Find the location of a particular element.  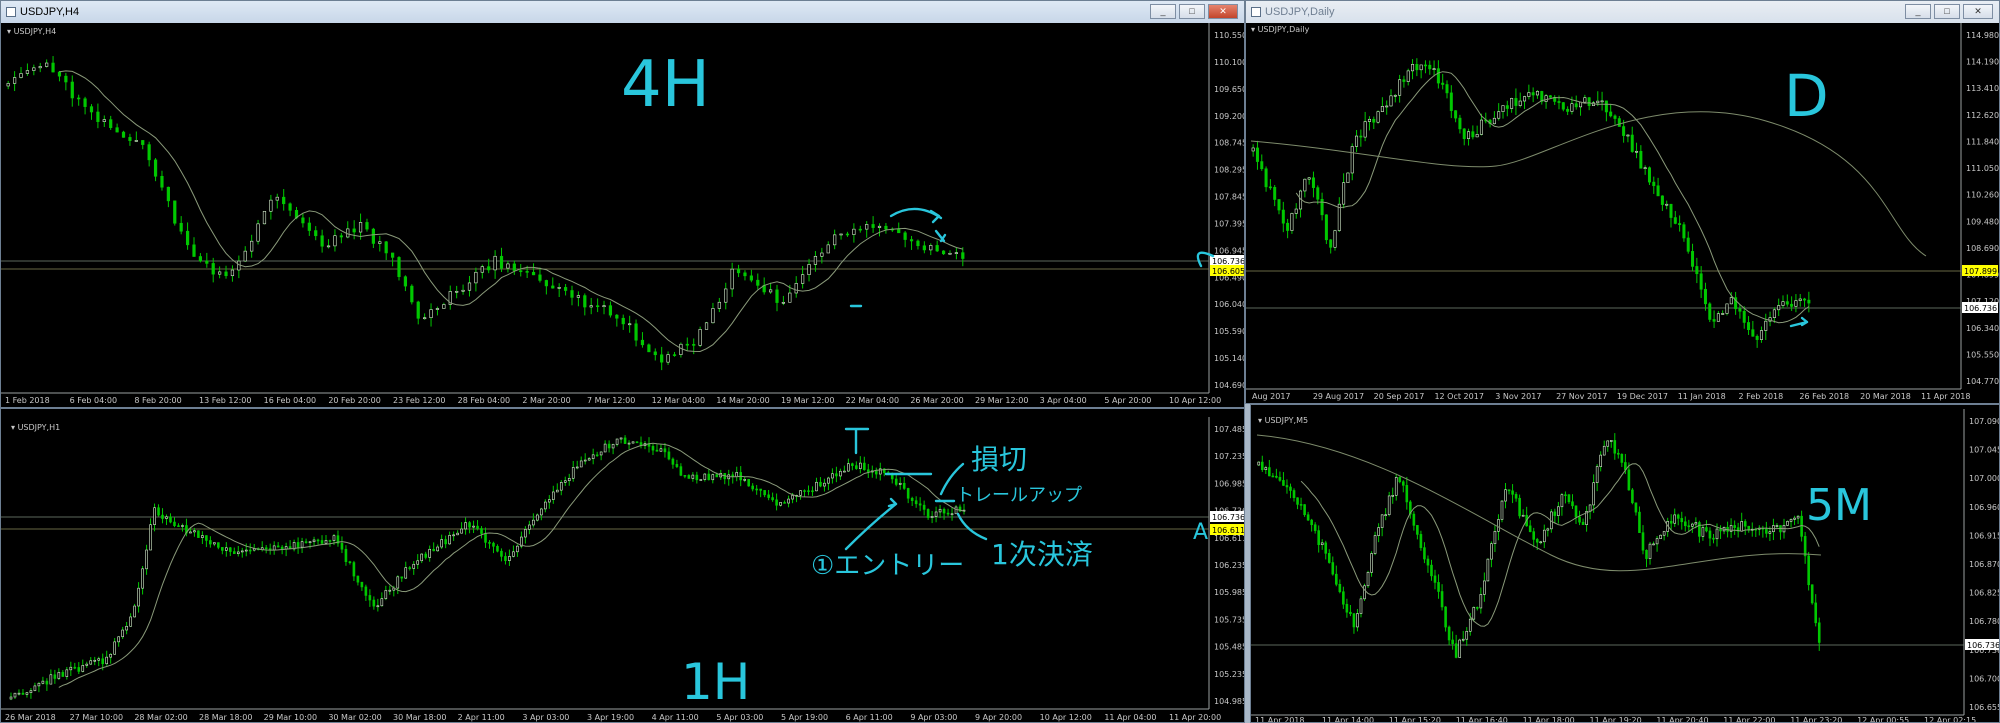

price-tick-label: 106.235 is located at coordinates (1229, 565).